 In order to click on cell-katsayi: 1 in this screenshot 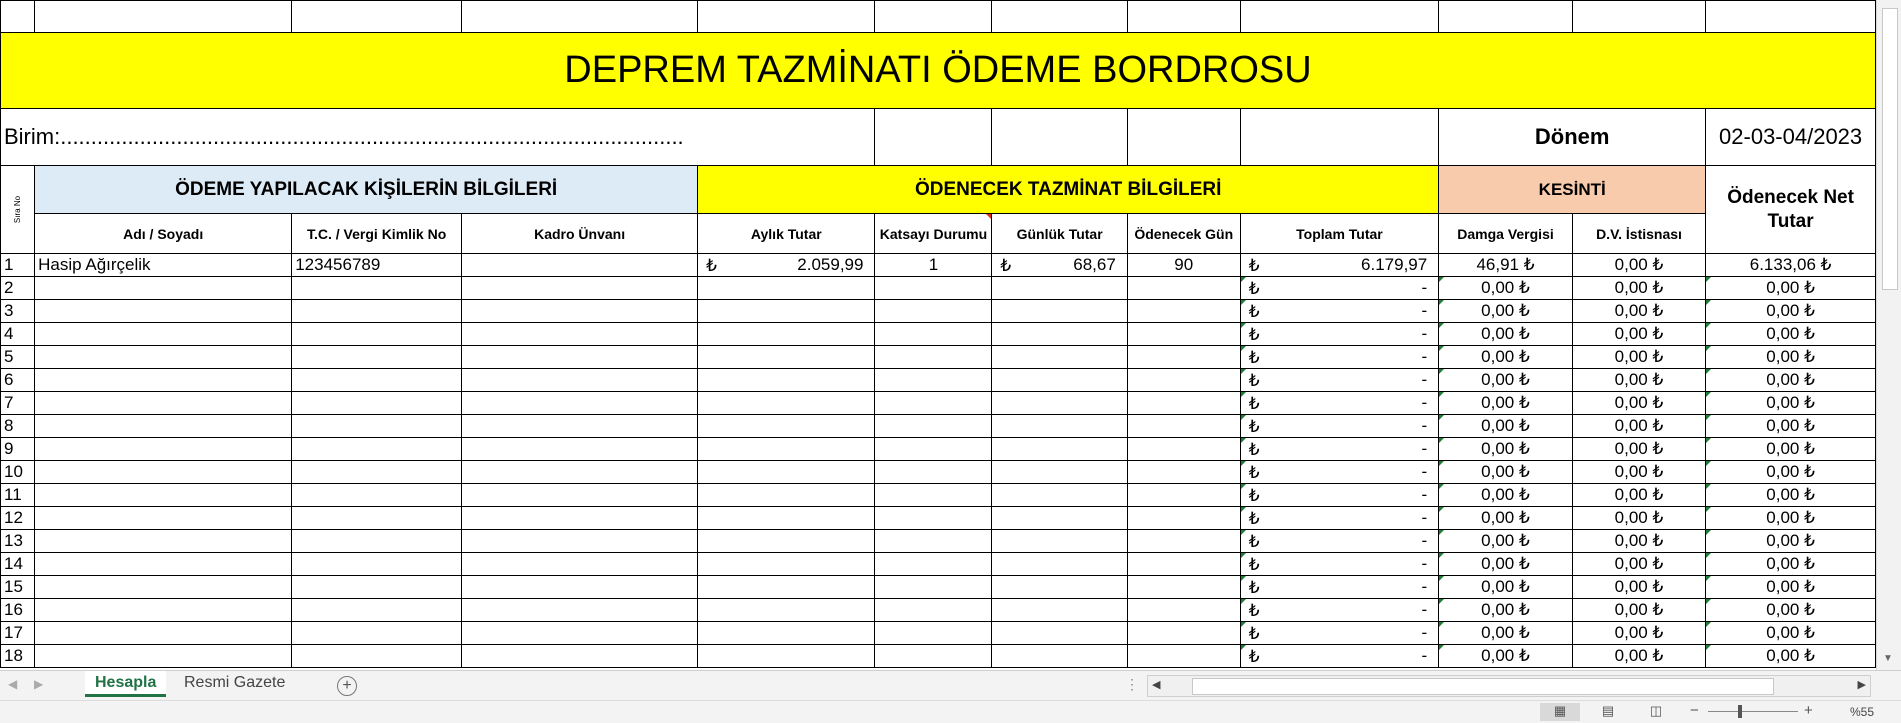, I will do `click(933, 265)`.